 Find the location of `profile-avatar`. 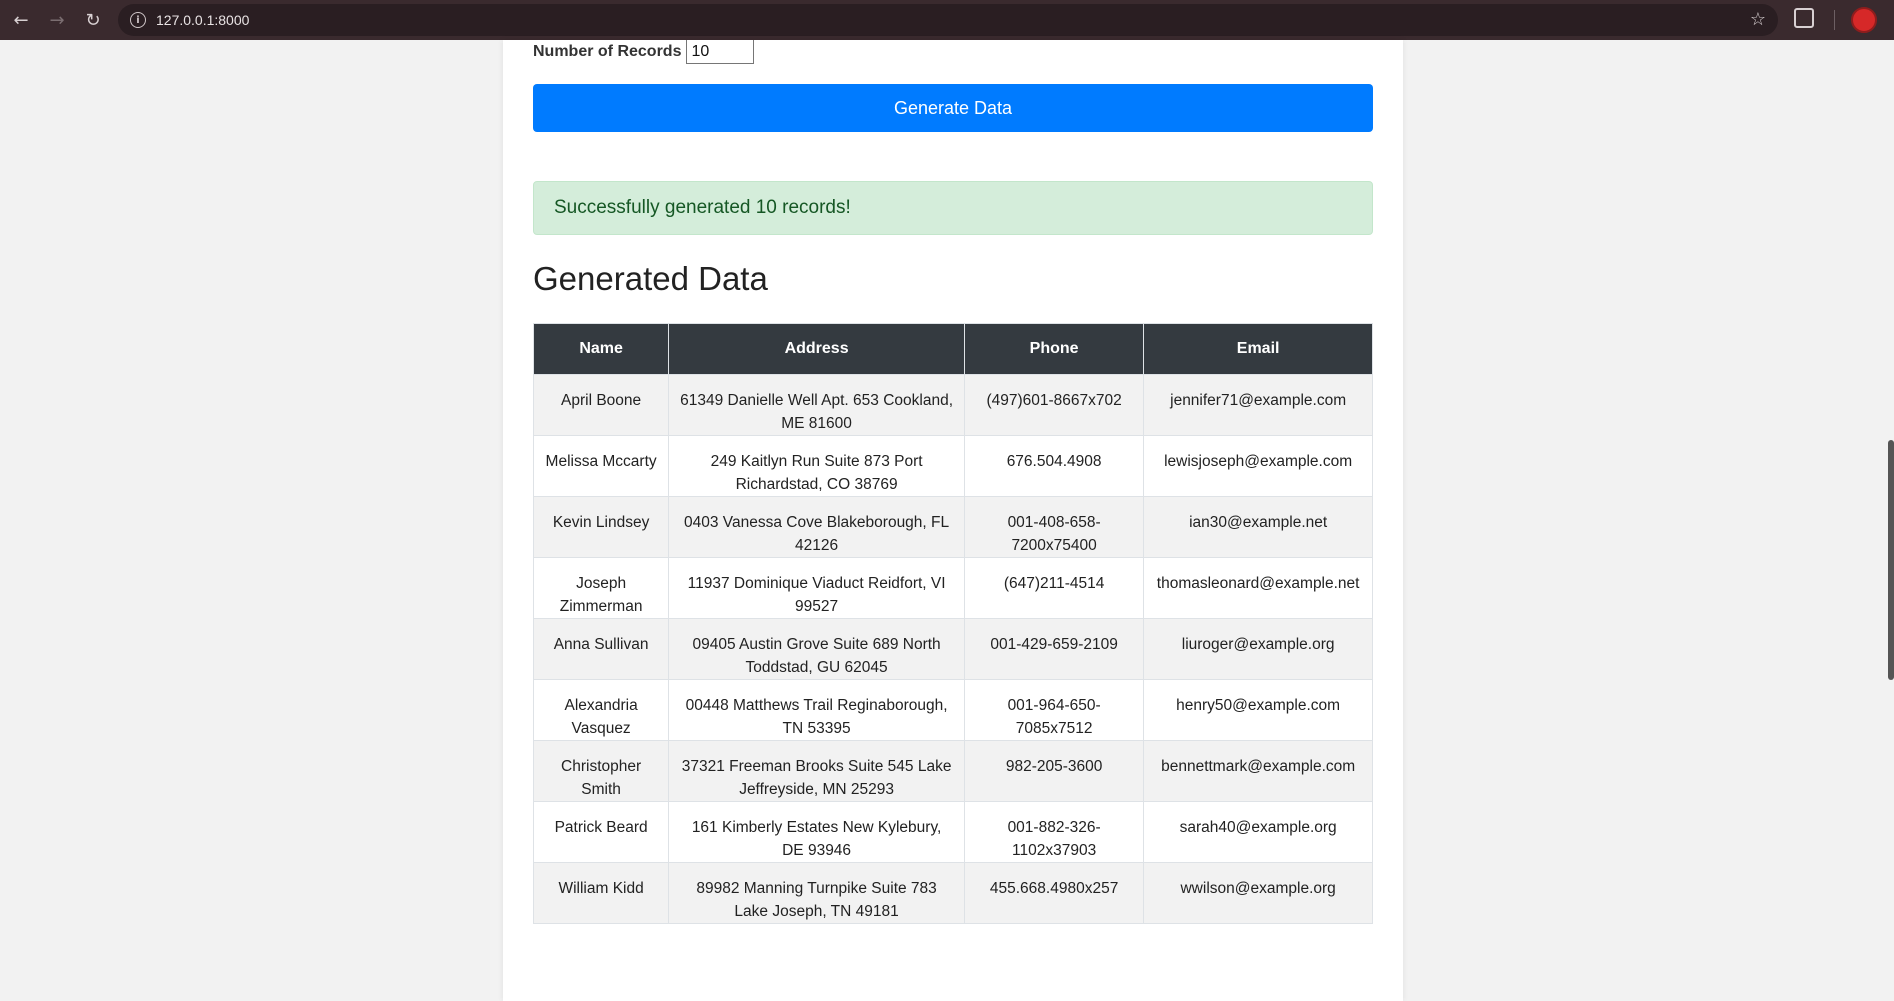

profile-avatar is located at coordinates (1864, 20).